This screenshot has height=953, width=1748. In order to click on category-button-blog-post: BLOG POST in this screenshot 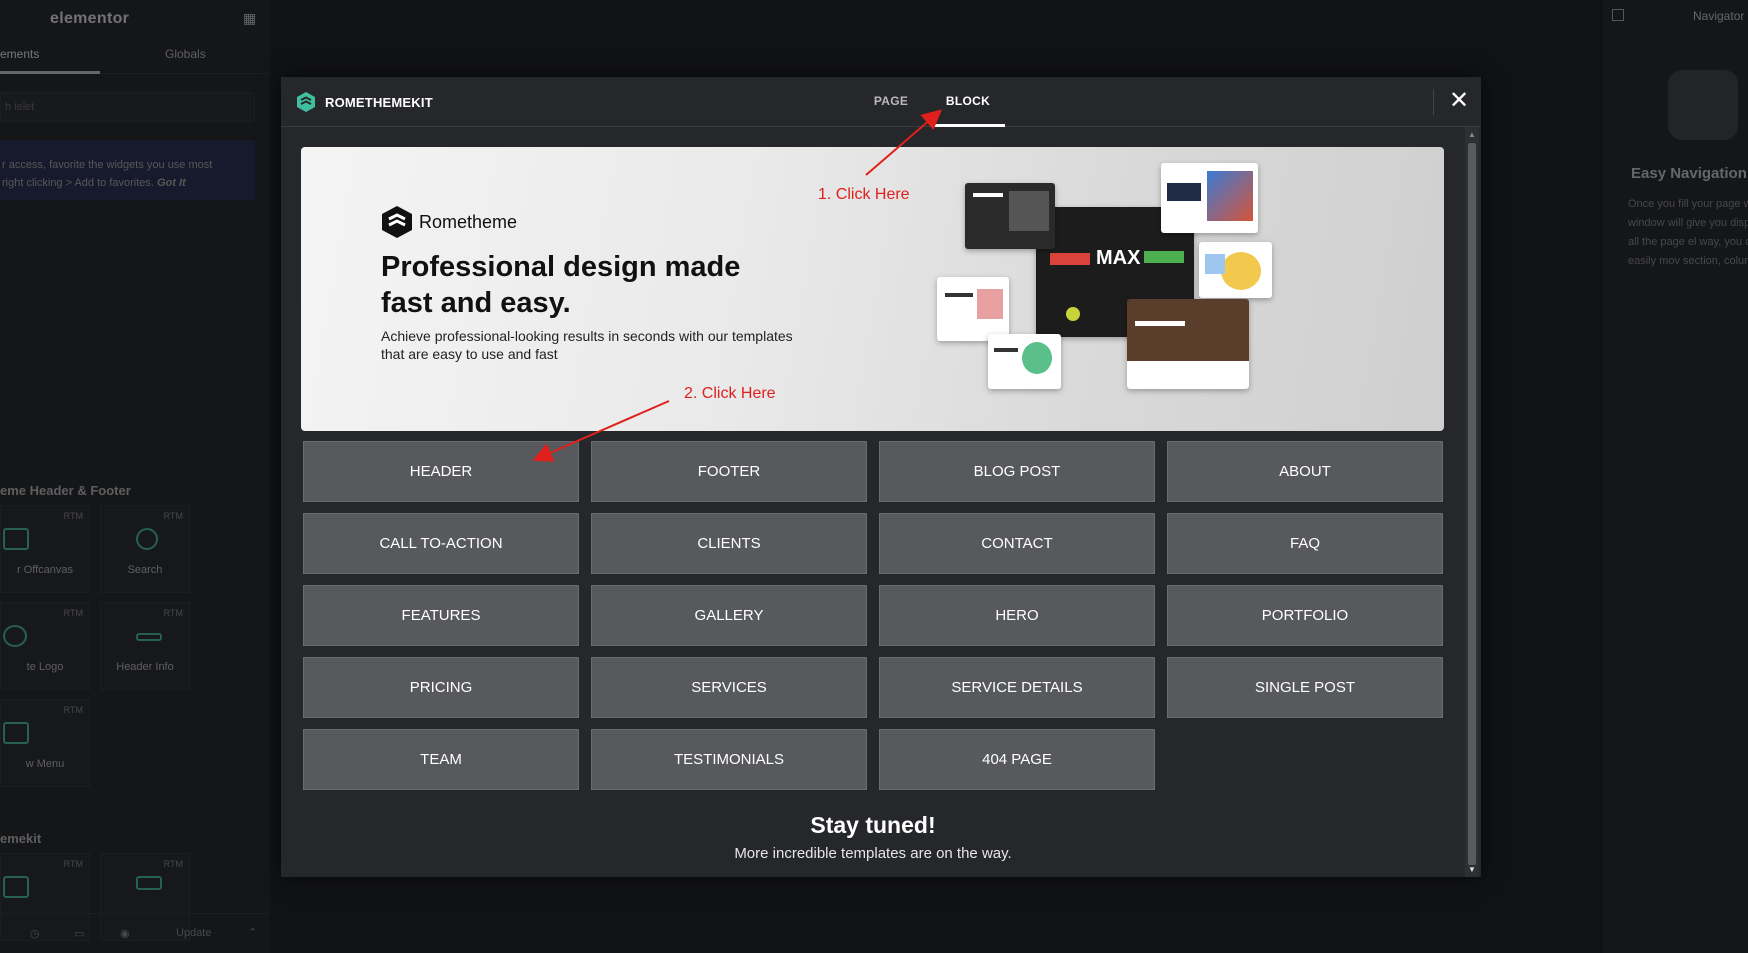, I will do `click(1017, 471)`.